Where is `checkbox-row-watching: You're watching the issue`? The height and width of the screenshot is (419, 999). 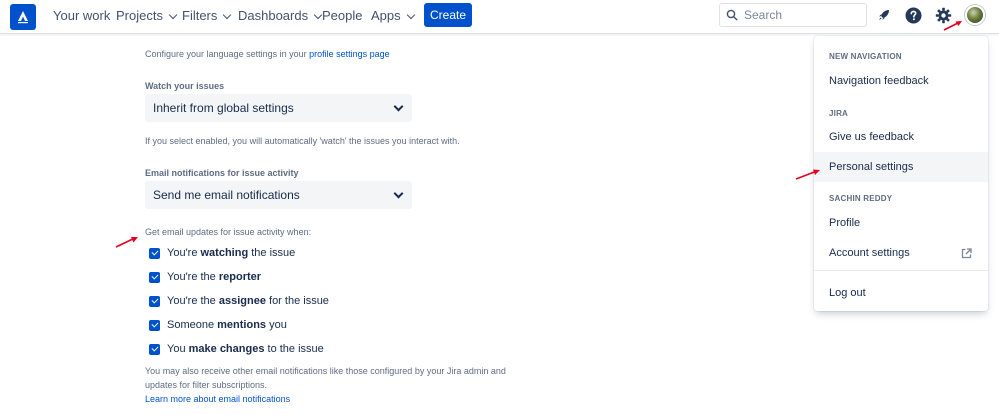 checkbox-row-watching: You're watching the issue is located at coordinates (239, 253).